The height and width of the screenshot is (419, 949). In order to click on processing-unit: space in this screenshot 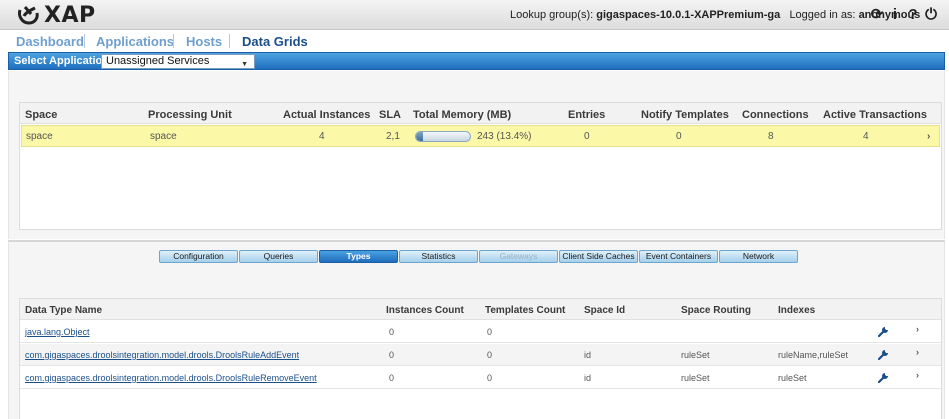, I will do `click(163, 136)`.